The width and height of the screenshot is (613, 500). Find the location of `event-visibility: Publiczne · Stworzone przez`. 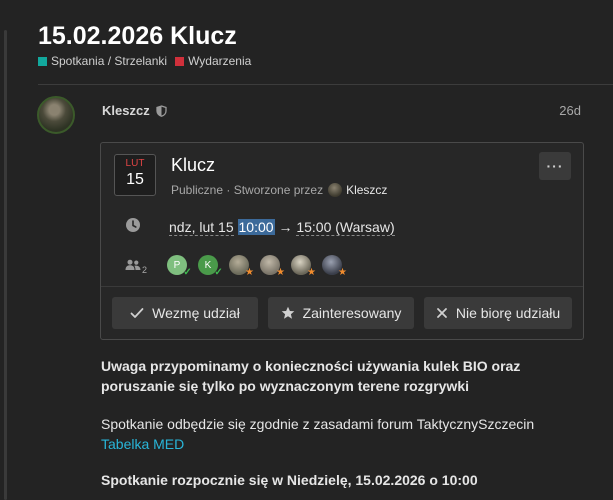

event-visibility: Publiczne · Stworzone przez is located at coordinates (247, 190).